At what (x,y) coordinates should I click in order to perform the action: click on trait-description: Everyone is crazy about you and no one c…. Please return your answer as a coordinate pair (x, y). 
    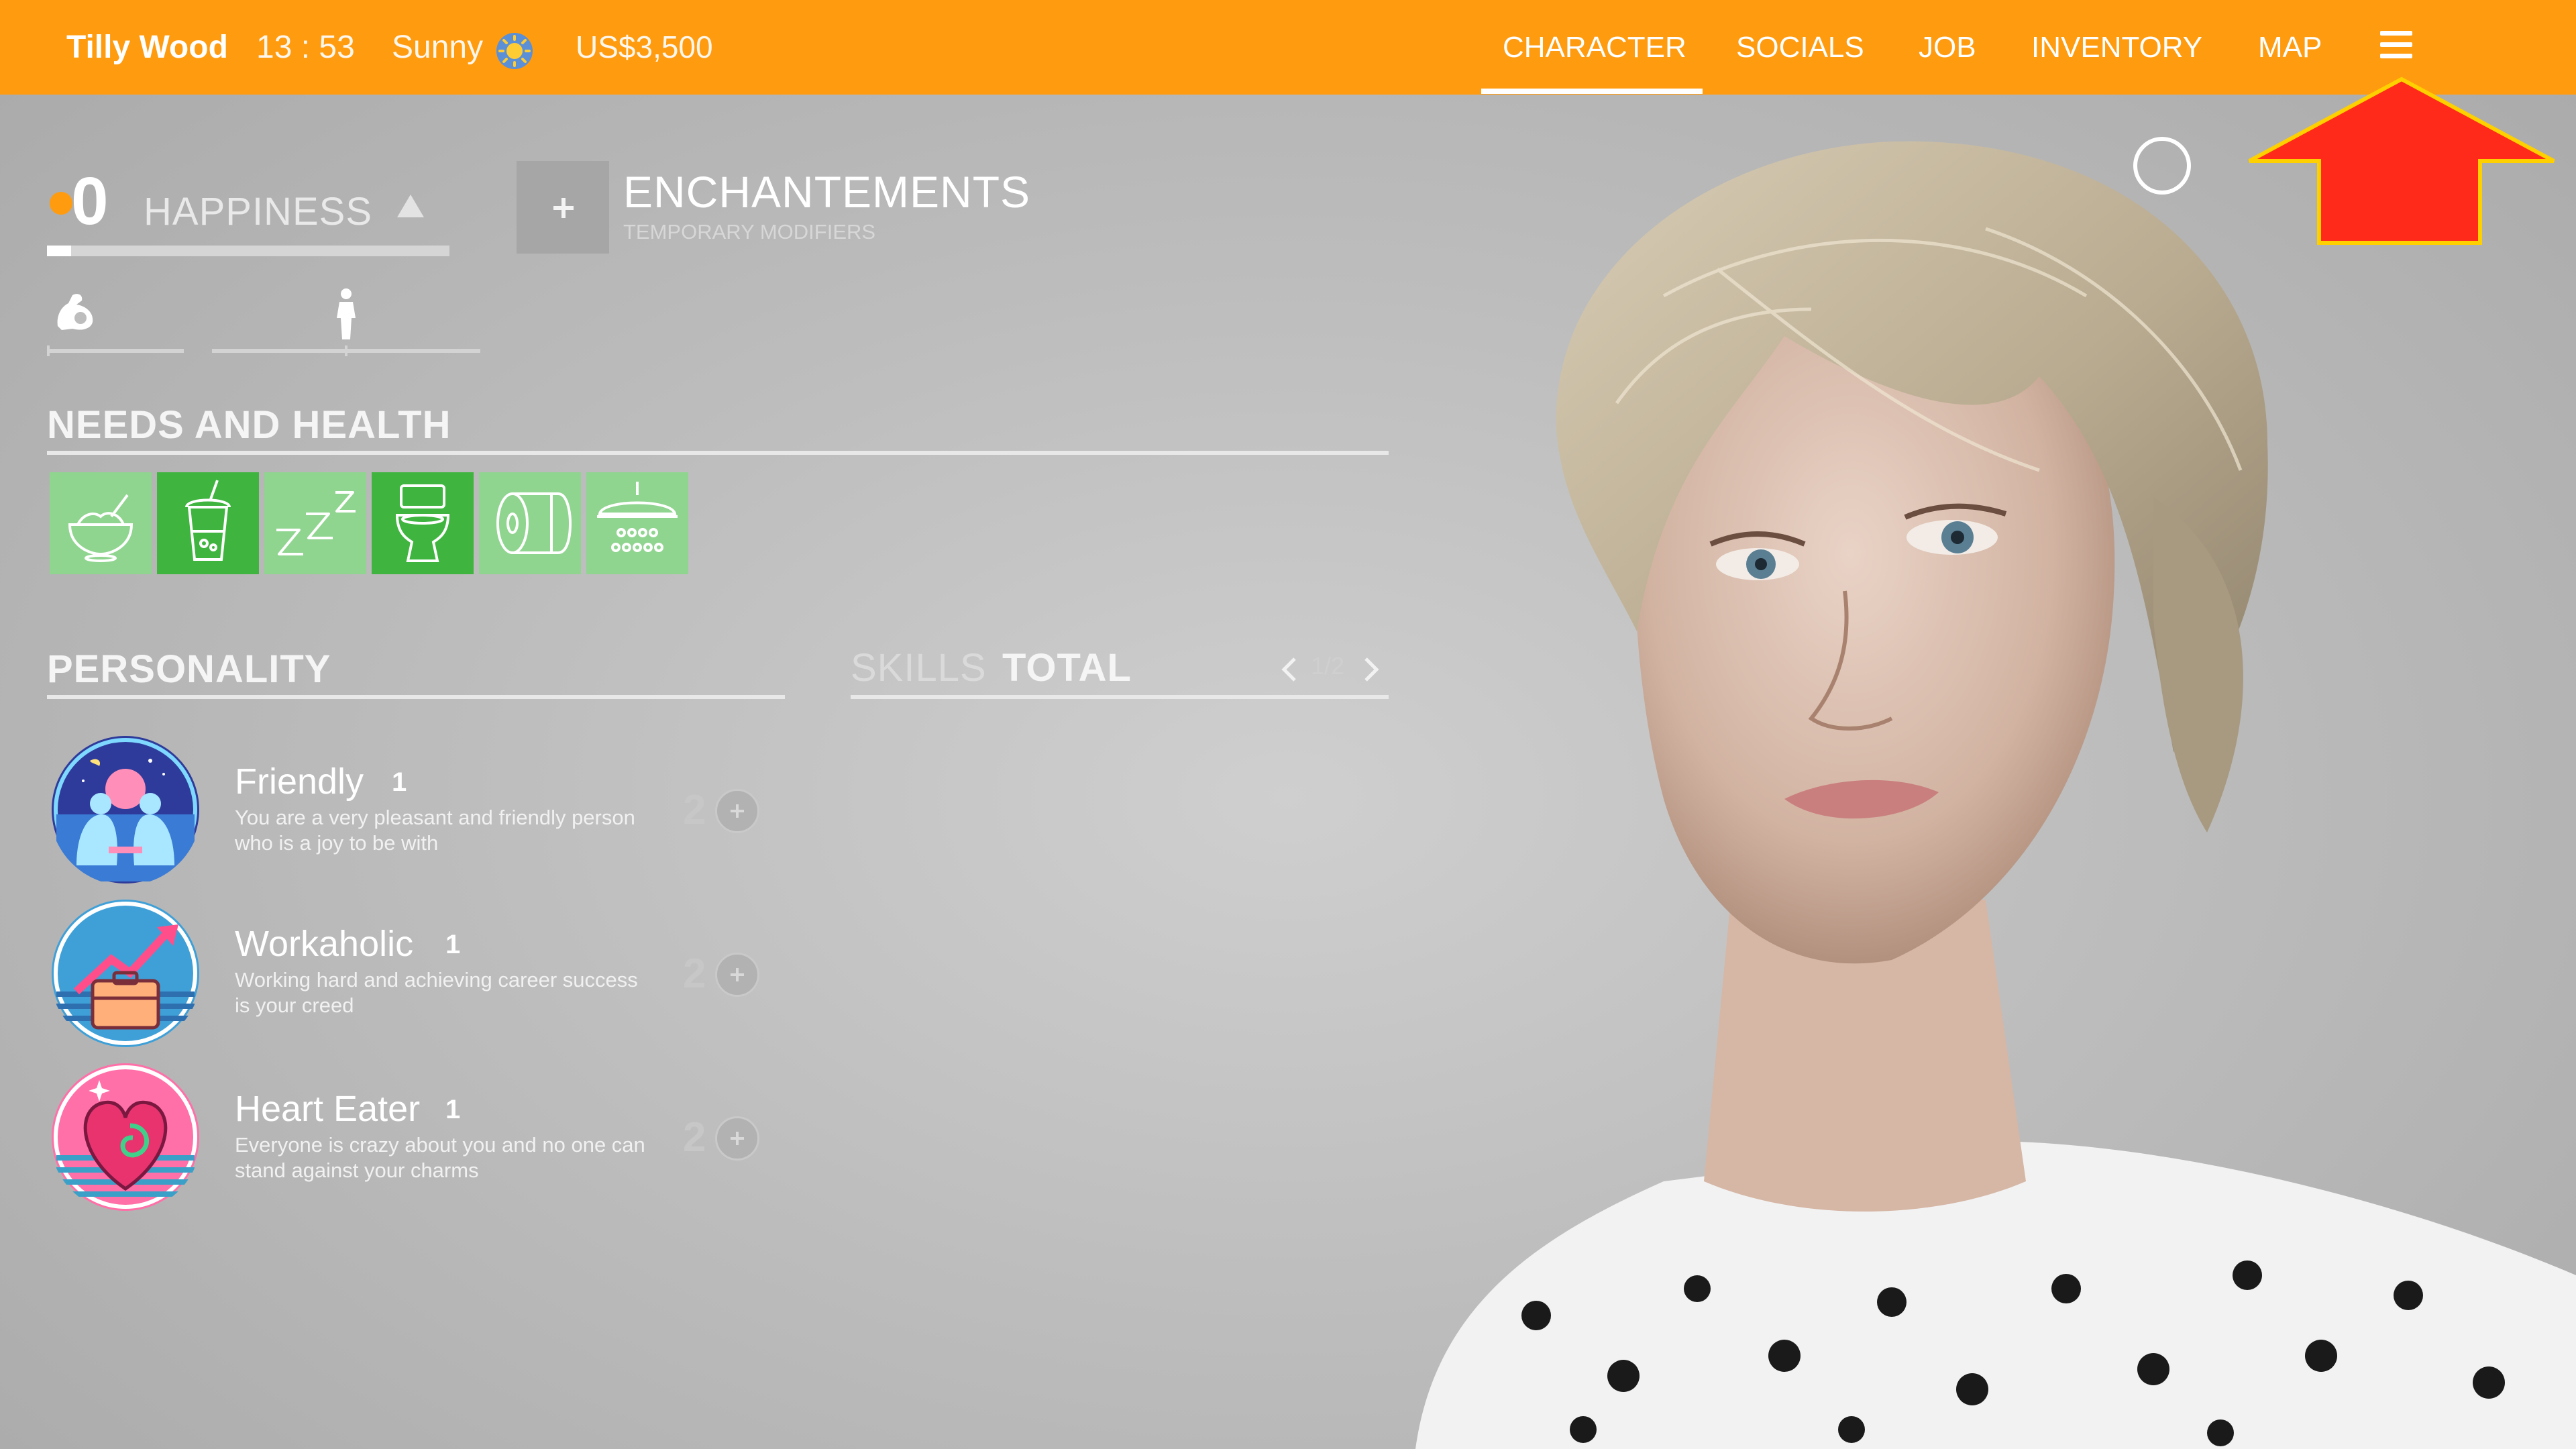
    Looking at the image, I should click on (440, 1157).